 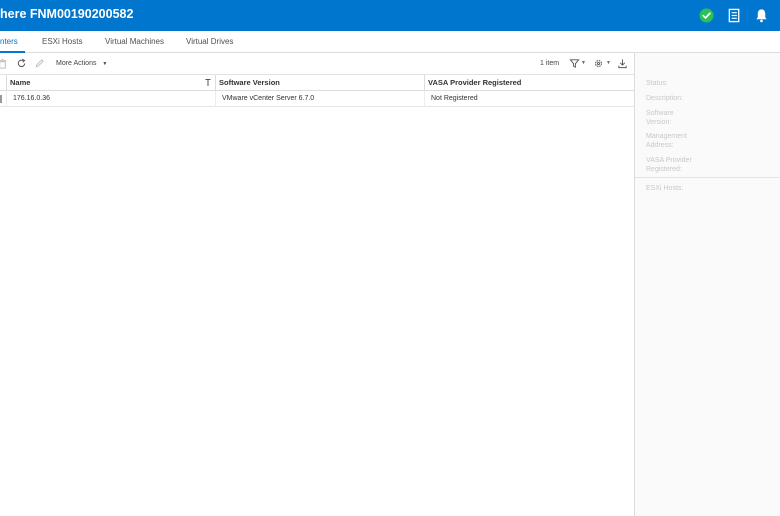 I want to click on sort-icon, so click(x=208, y=82).